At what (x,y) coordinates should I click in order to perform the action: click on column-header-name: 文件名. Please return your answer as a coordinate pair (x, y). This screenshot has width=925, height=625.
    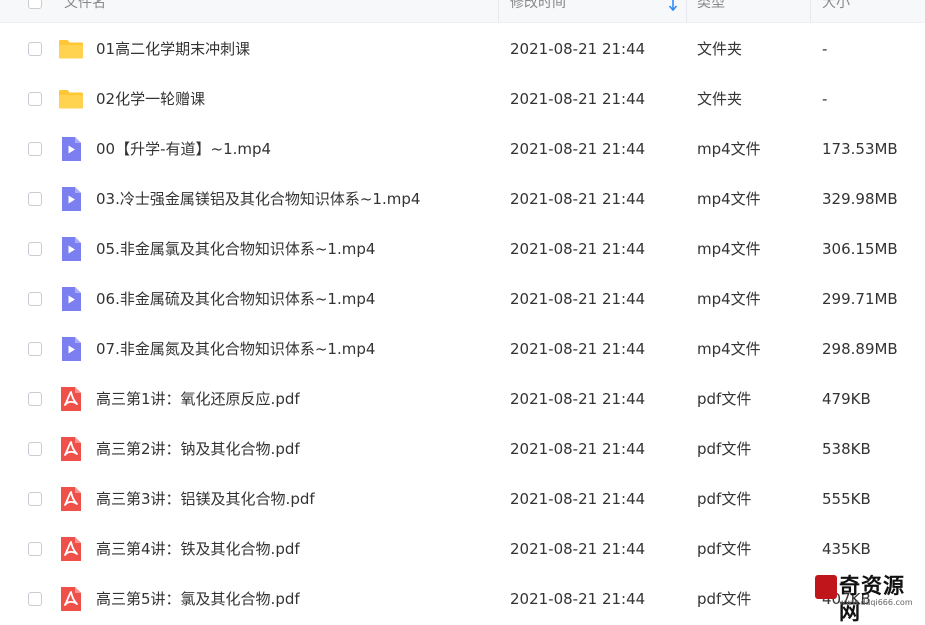
    Looking at the image, I should click on (85, 7).